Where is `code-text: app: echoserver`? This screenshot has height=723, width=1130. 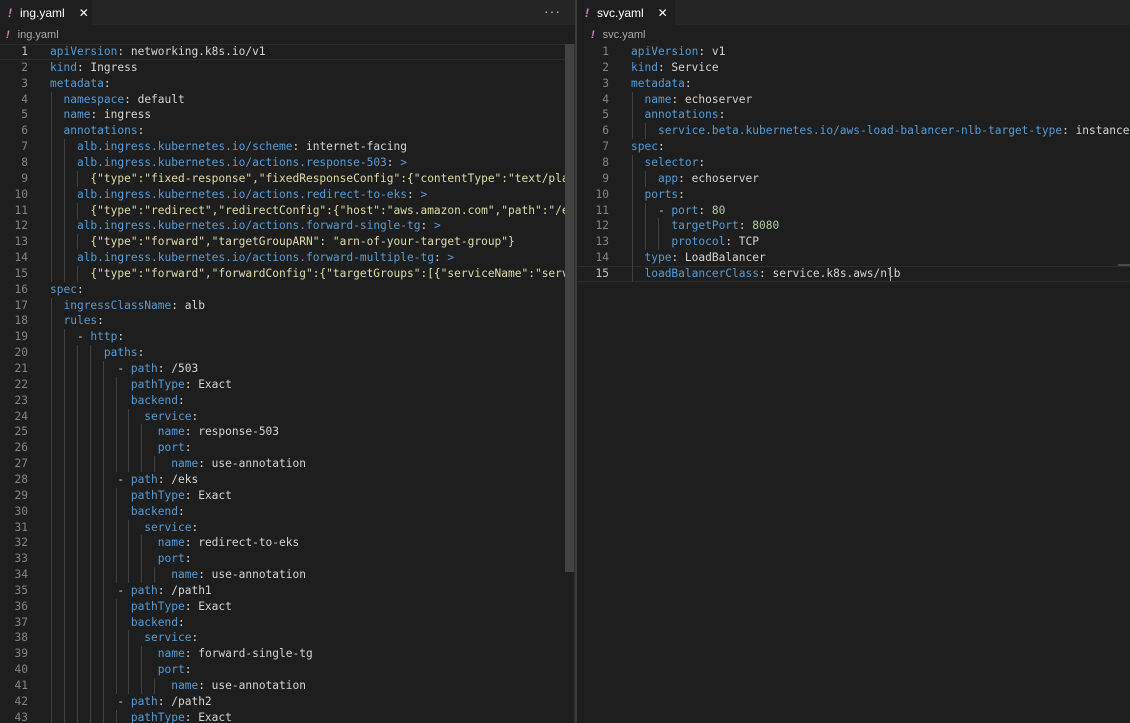
code-text: app: echoserver is located at coordinates (695, 179).